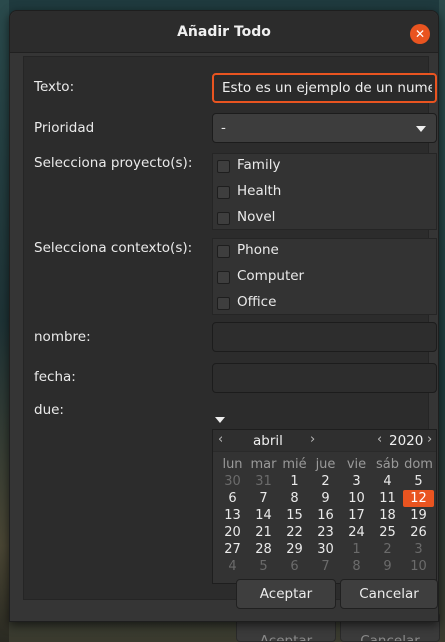  Describe the element at coordinates (113, 248) in the screenshot. I see `contexto-label: Selecciona contexto(s):` at that location.